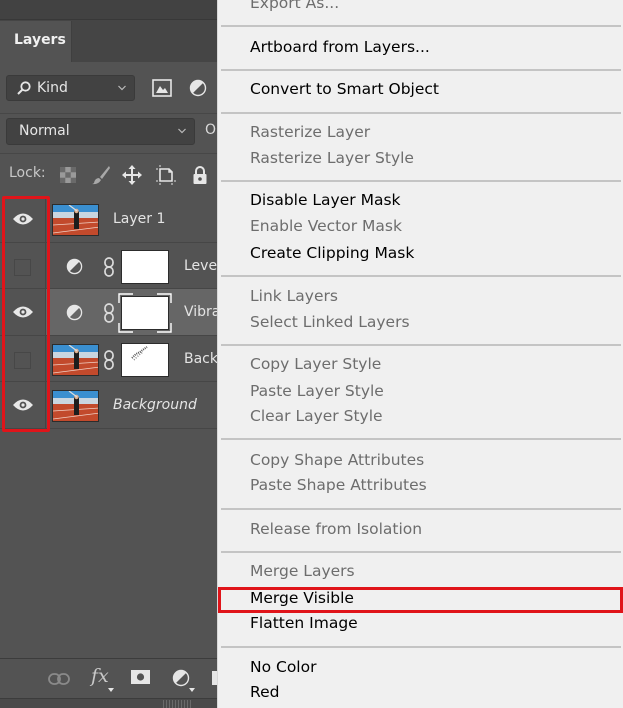  I want to click on menu-item-flatten-image: Flatten Image, so click(304, 623).